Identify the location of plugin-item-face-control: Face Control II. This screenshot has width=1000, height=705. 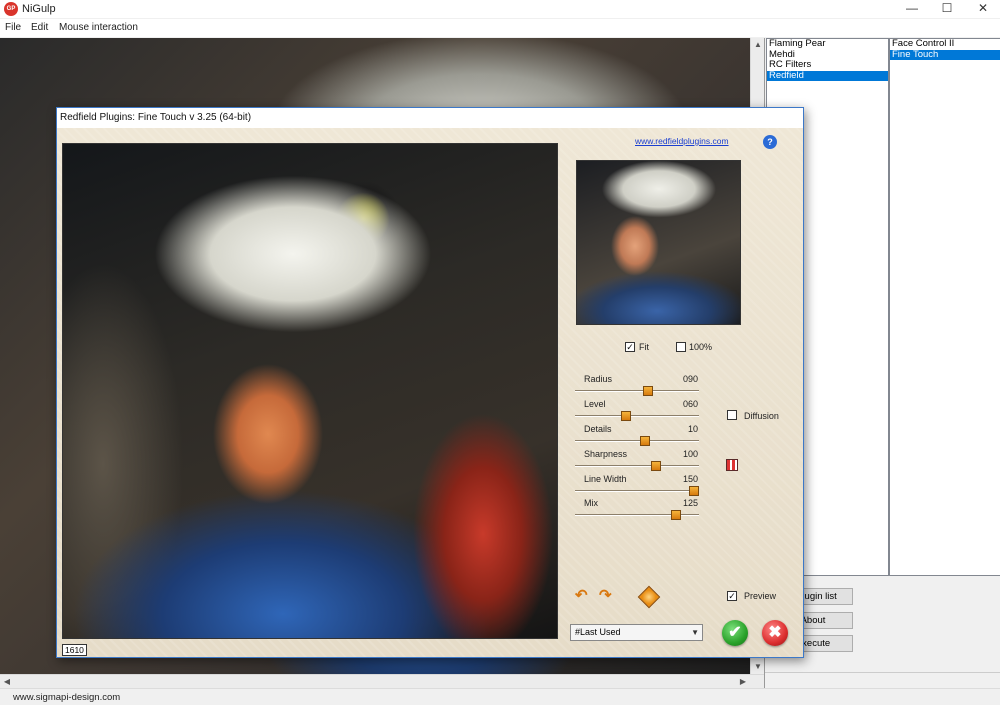
(945, 44).